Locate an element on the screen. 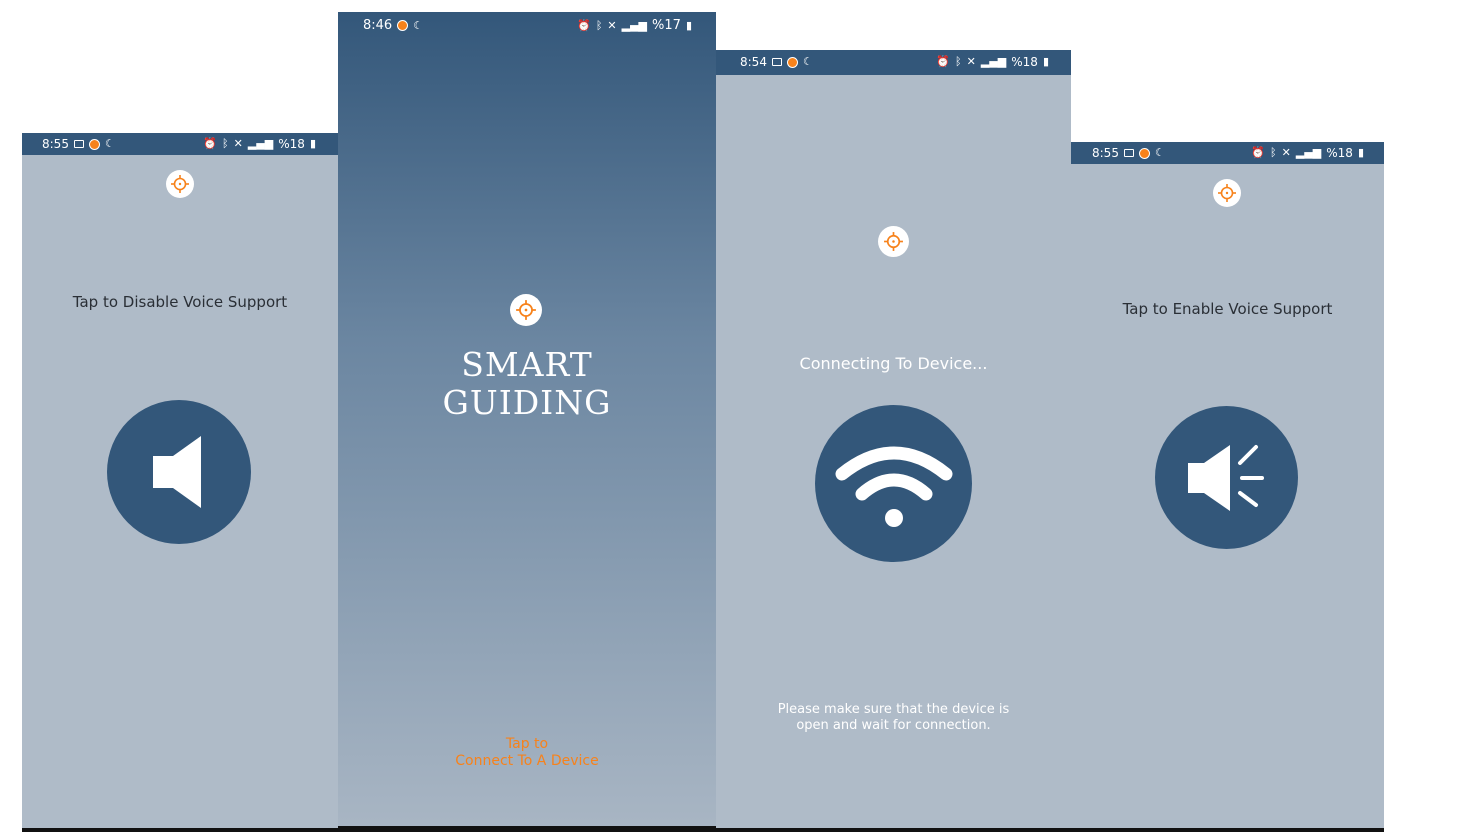  speaker-on-icon is located at coordinates (1225, 477).